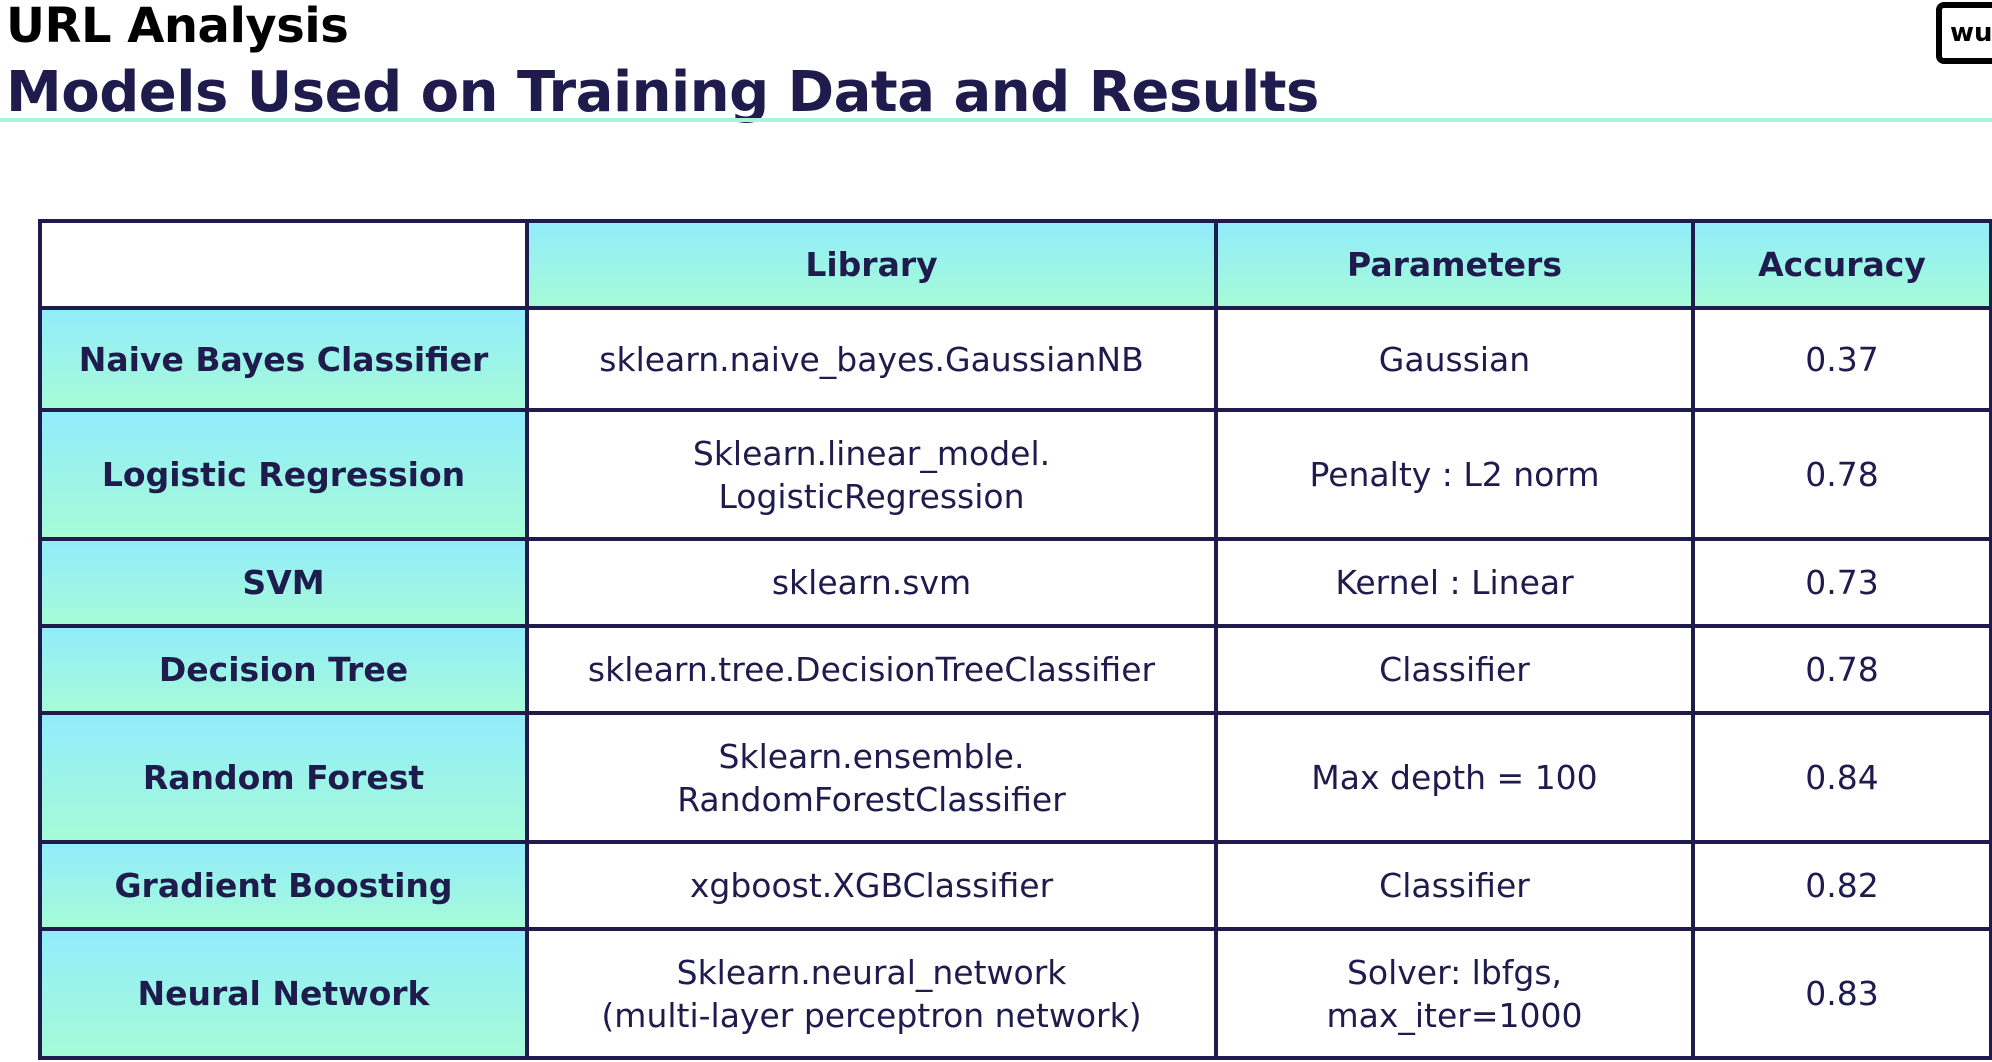 This screenshot has width=1992, height=1062. What do you see at coordinates (283, 359) in the screenshot?
I see `row-header-model: Naive Bayes Classifier` at bounding box center [283, 359].